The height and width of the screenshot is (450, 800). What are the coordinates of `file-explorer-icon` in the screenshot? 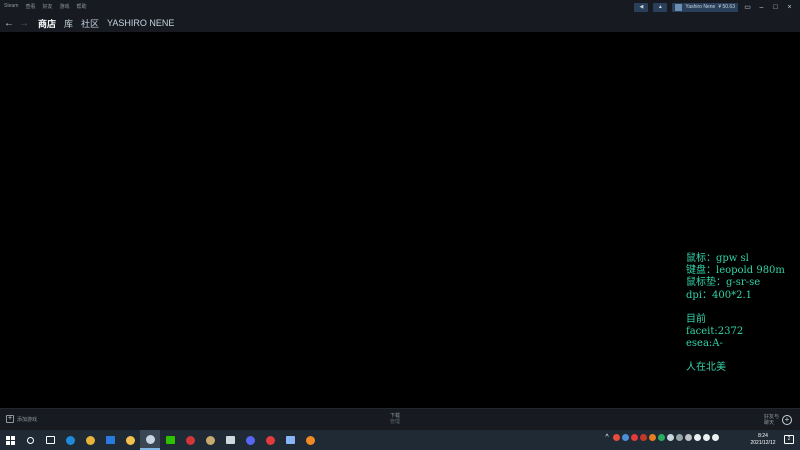 It's located at (130, 440).